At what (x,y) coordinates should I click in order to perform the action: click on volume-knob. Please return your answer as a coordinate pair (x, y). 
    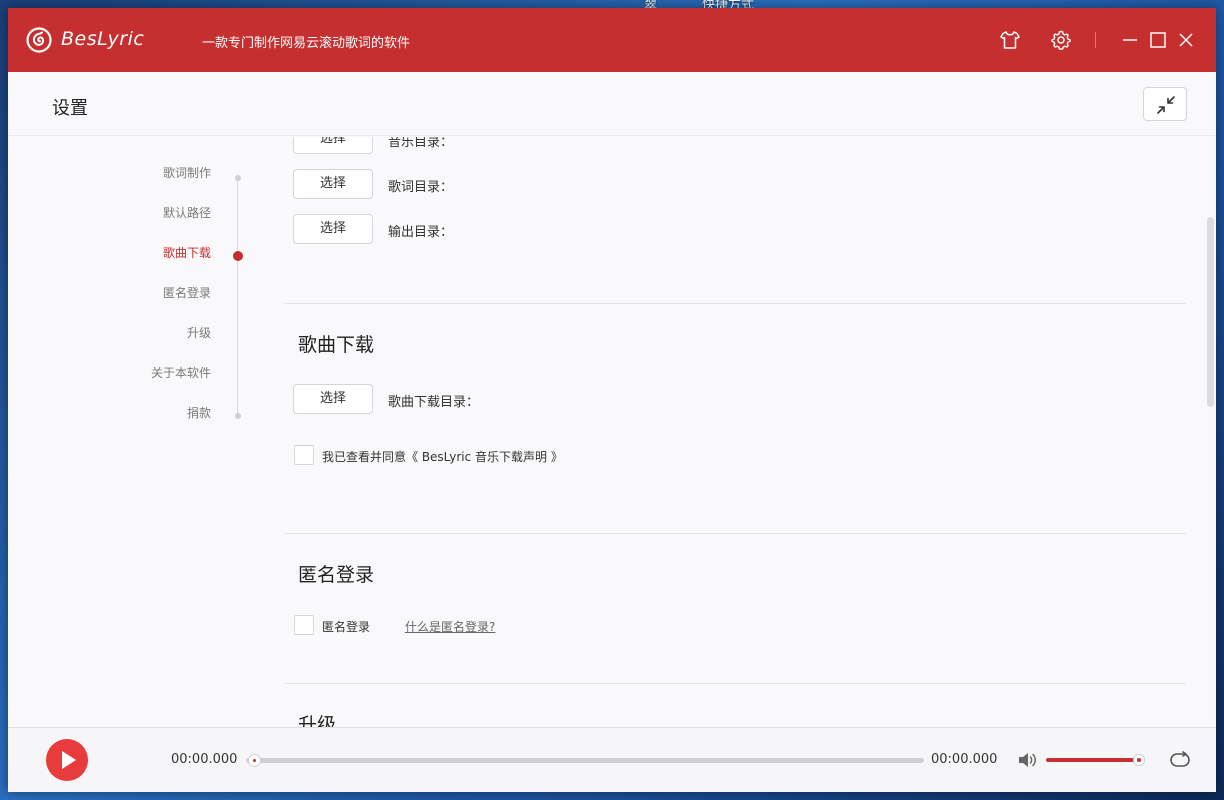
    Looking at the image, I should click on (1139, 760).